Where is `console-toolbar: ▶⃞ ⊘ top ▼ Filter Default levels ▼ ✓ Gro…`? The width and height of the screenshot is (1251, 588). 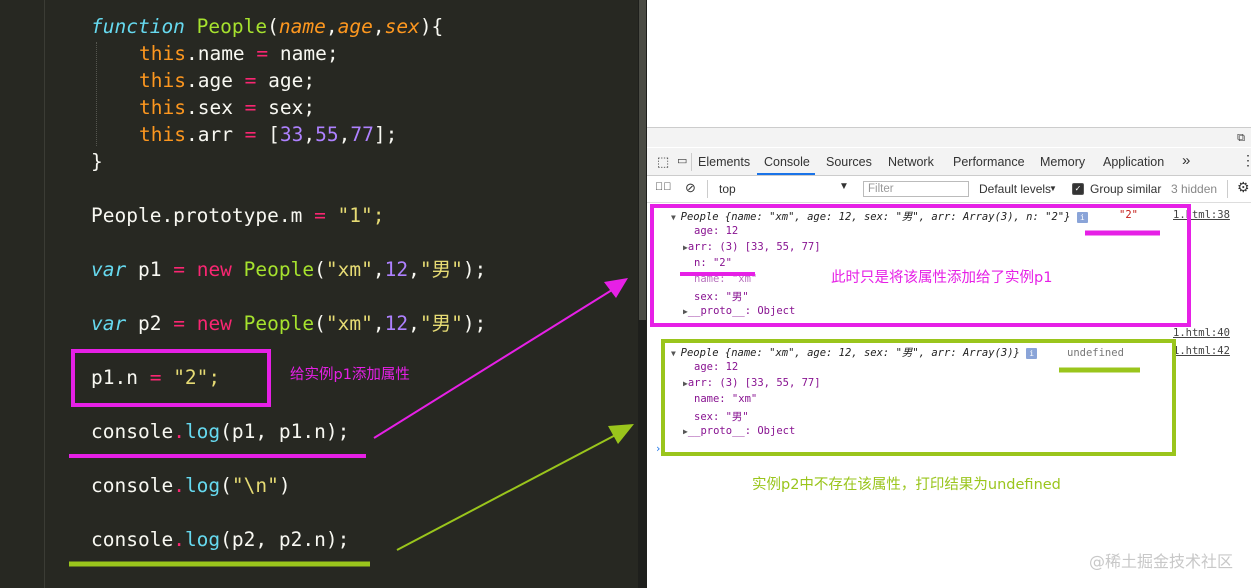 console-toolbar: ▶⃞ ⊘ top ▼ Filter Default levels ▼ ✓ Gro… is located at coordinates (949, 189).